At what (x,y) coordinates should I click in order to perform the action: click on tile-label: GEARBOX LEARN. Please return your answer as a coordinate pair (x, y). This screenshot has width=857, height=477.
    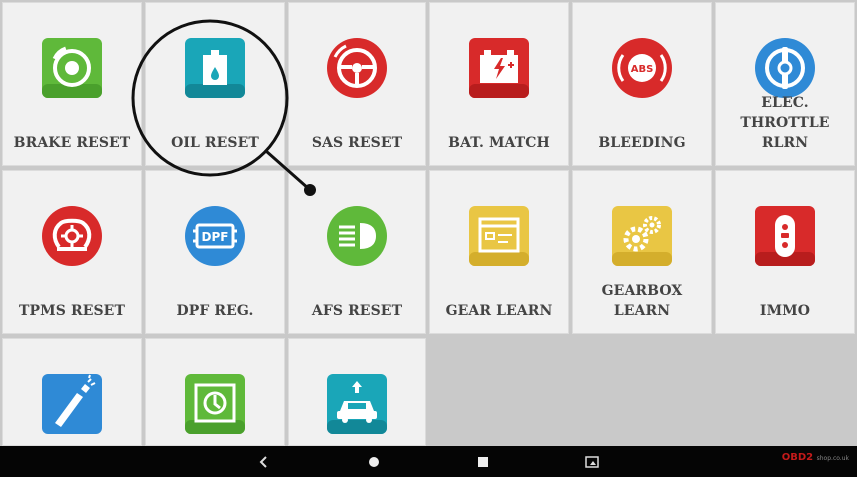
    Looking at the image, I should click on (642, 301).